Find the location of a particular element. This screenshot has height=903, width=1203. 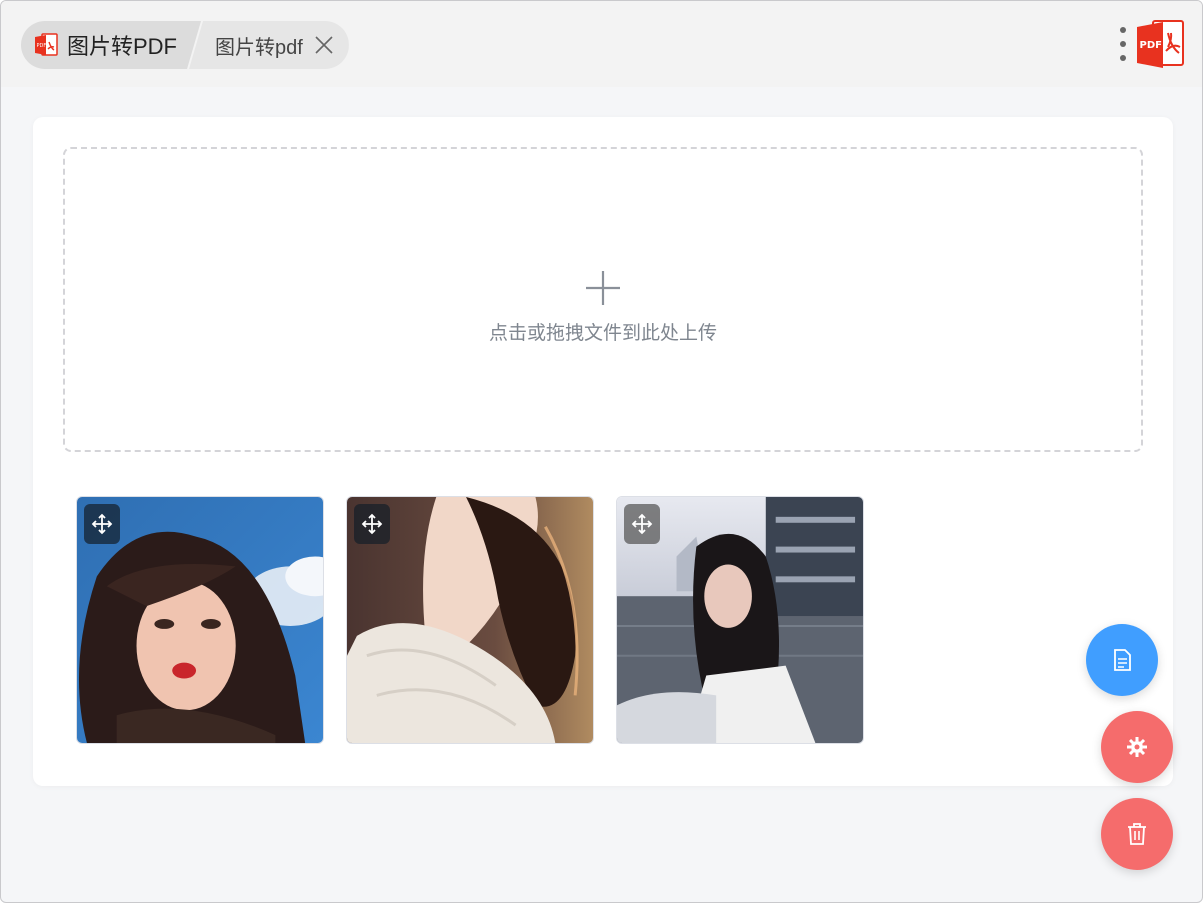

pdf-file-icon: PDF is located at coordinates (46, 45).